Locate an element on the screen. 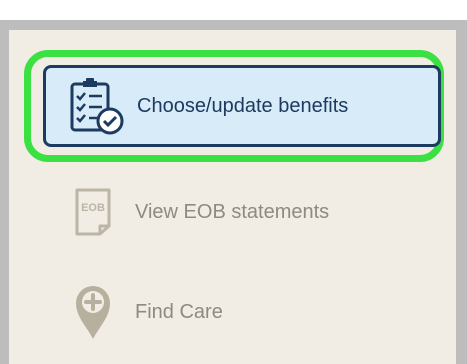 This screenshot has width=467, height=364. find-care-label: Find Care is located at coordinates (179, 311).